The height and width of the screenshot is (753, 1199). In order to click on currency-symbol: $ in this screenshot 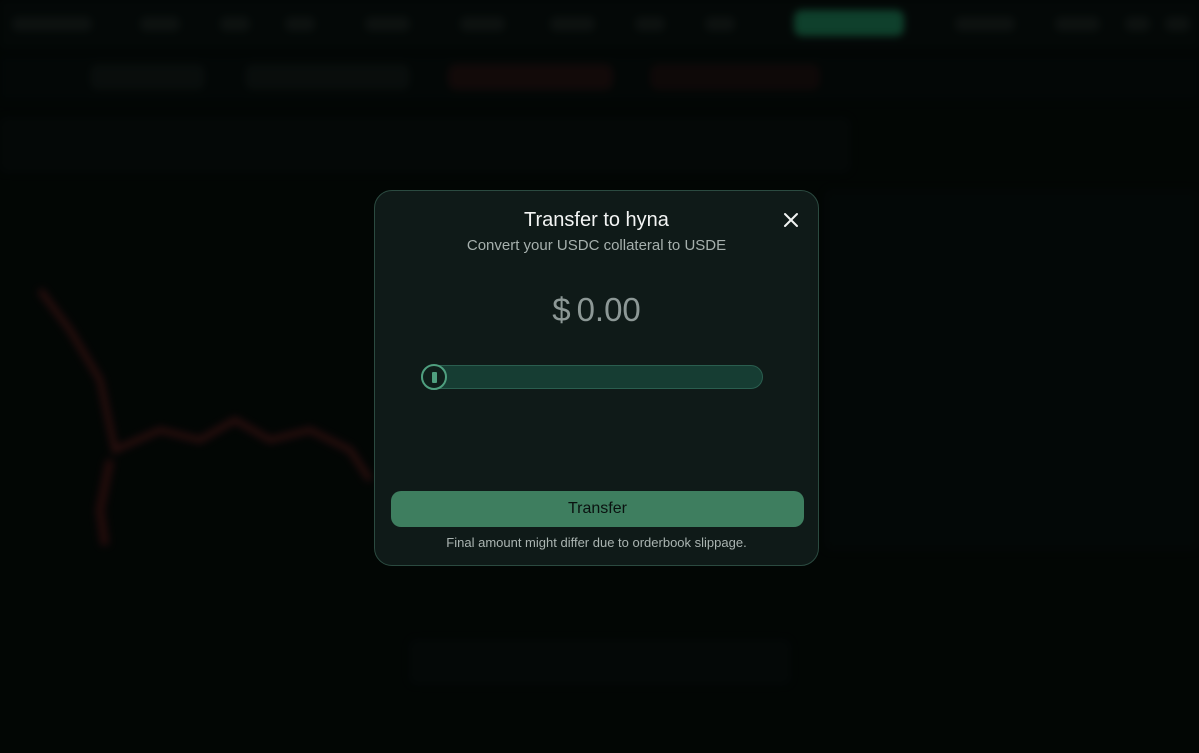, I will do `click(561, 309)`.